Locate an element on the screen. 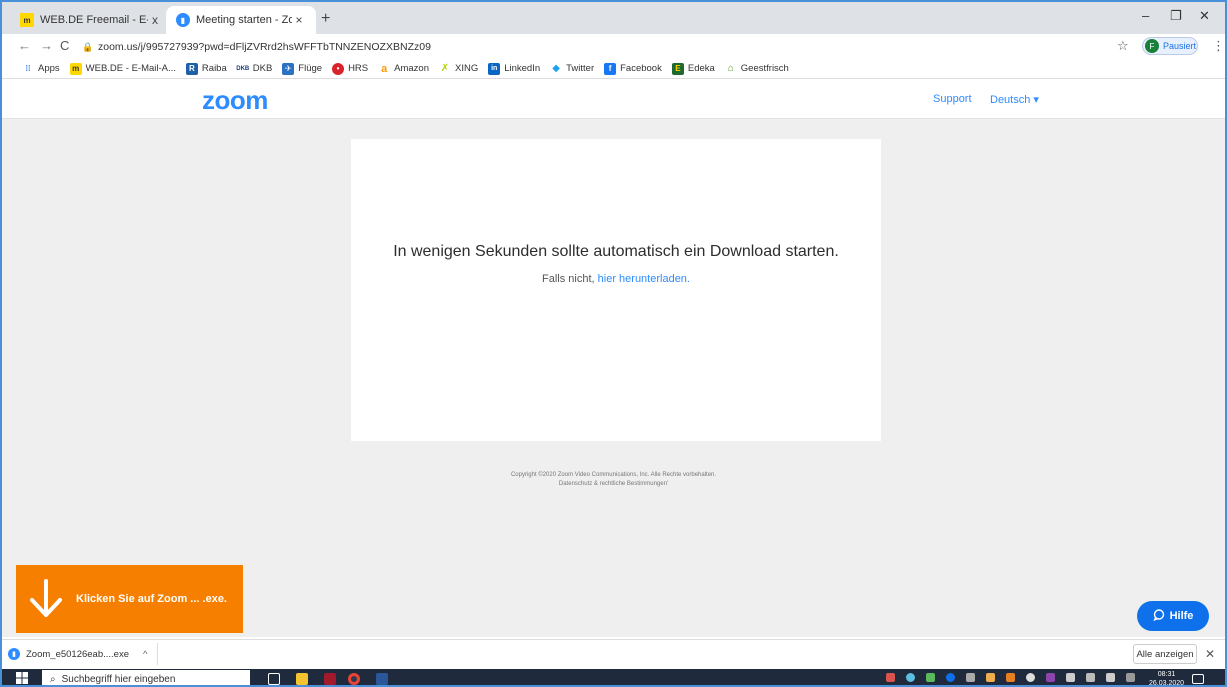 The height and width of the screenshot is (687, 1227). webde-favicon-icon: m is located at coordinates (27, 20).